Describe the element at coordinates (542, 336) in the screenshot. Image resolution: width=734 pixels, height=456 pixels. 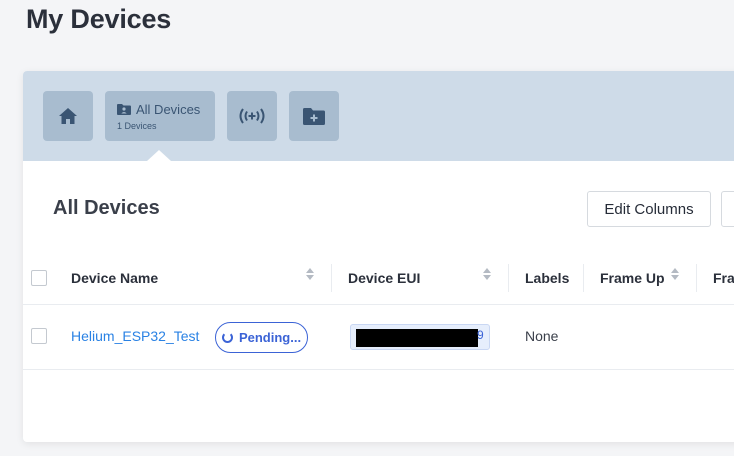
I see `labels-value: None` at that location.